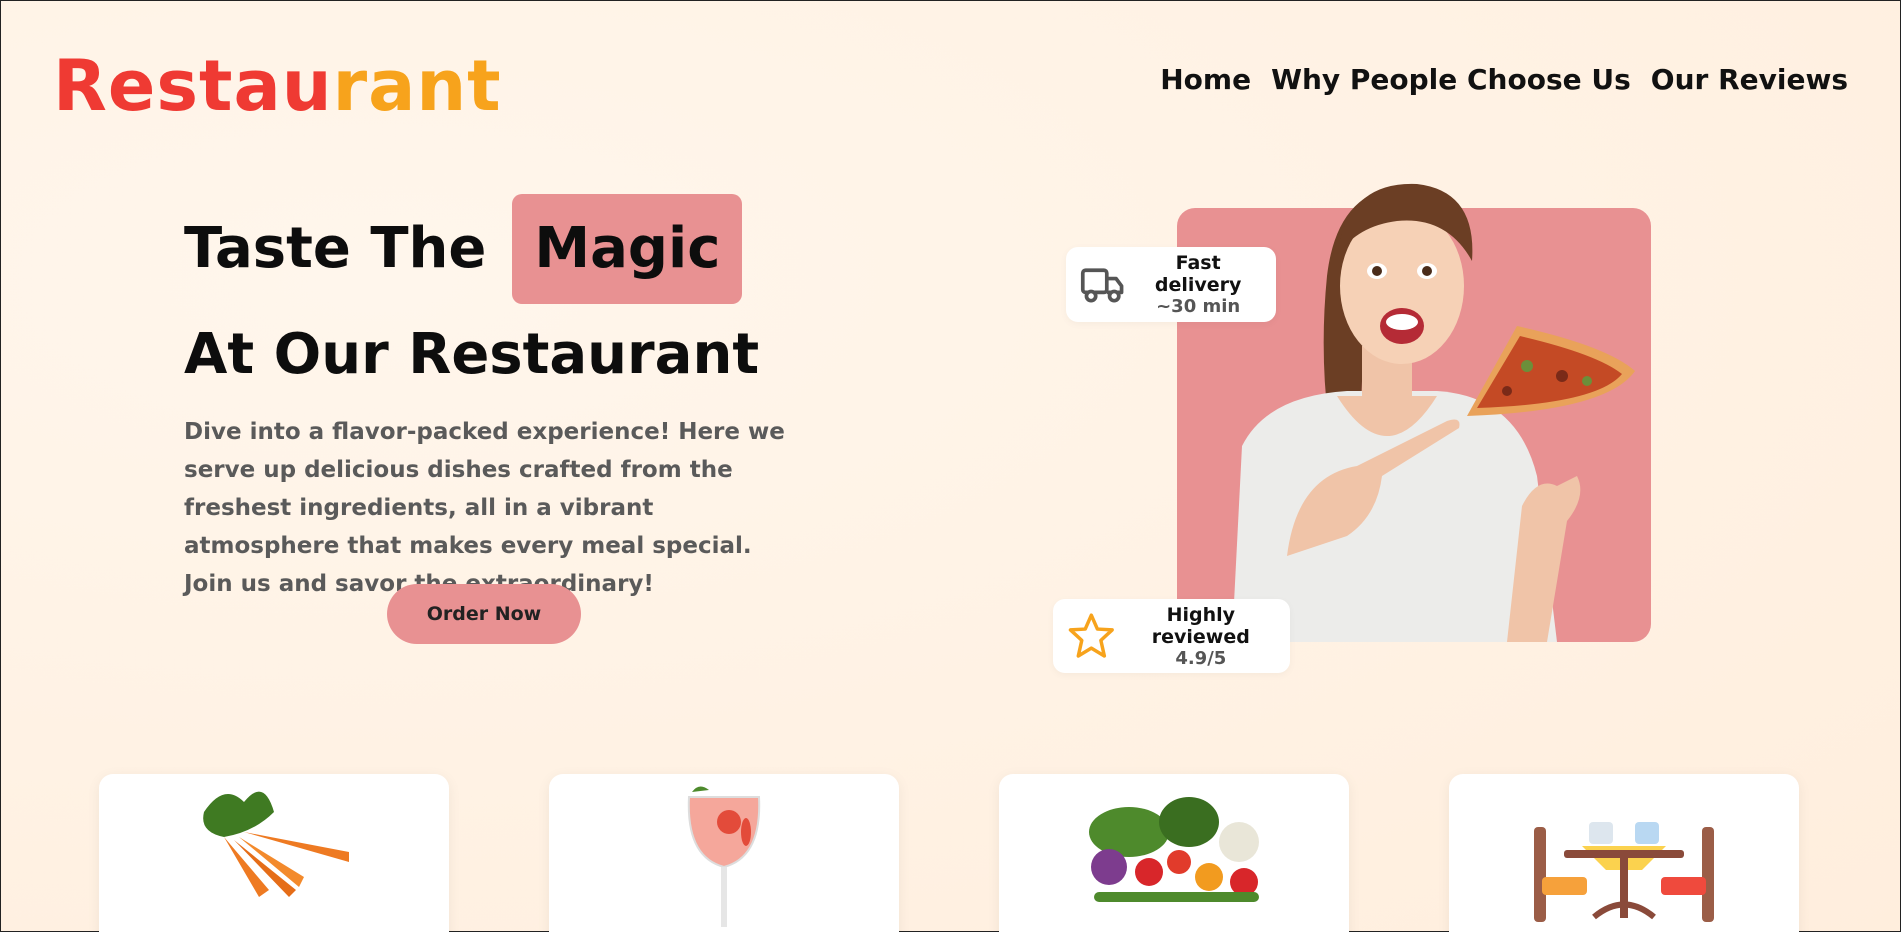 This screenshot has height=932, width=1901. I want to click on woman-with-pizza-image, so click(1433, 412).